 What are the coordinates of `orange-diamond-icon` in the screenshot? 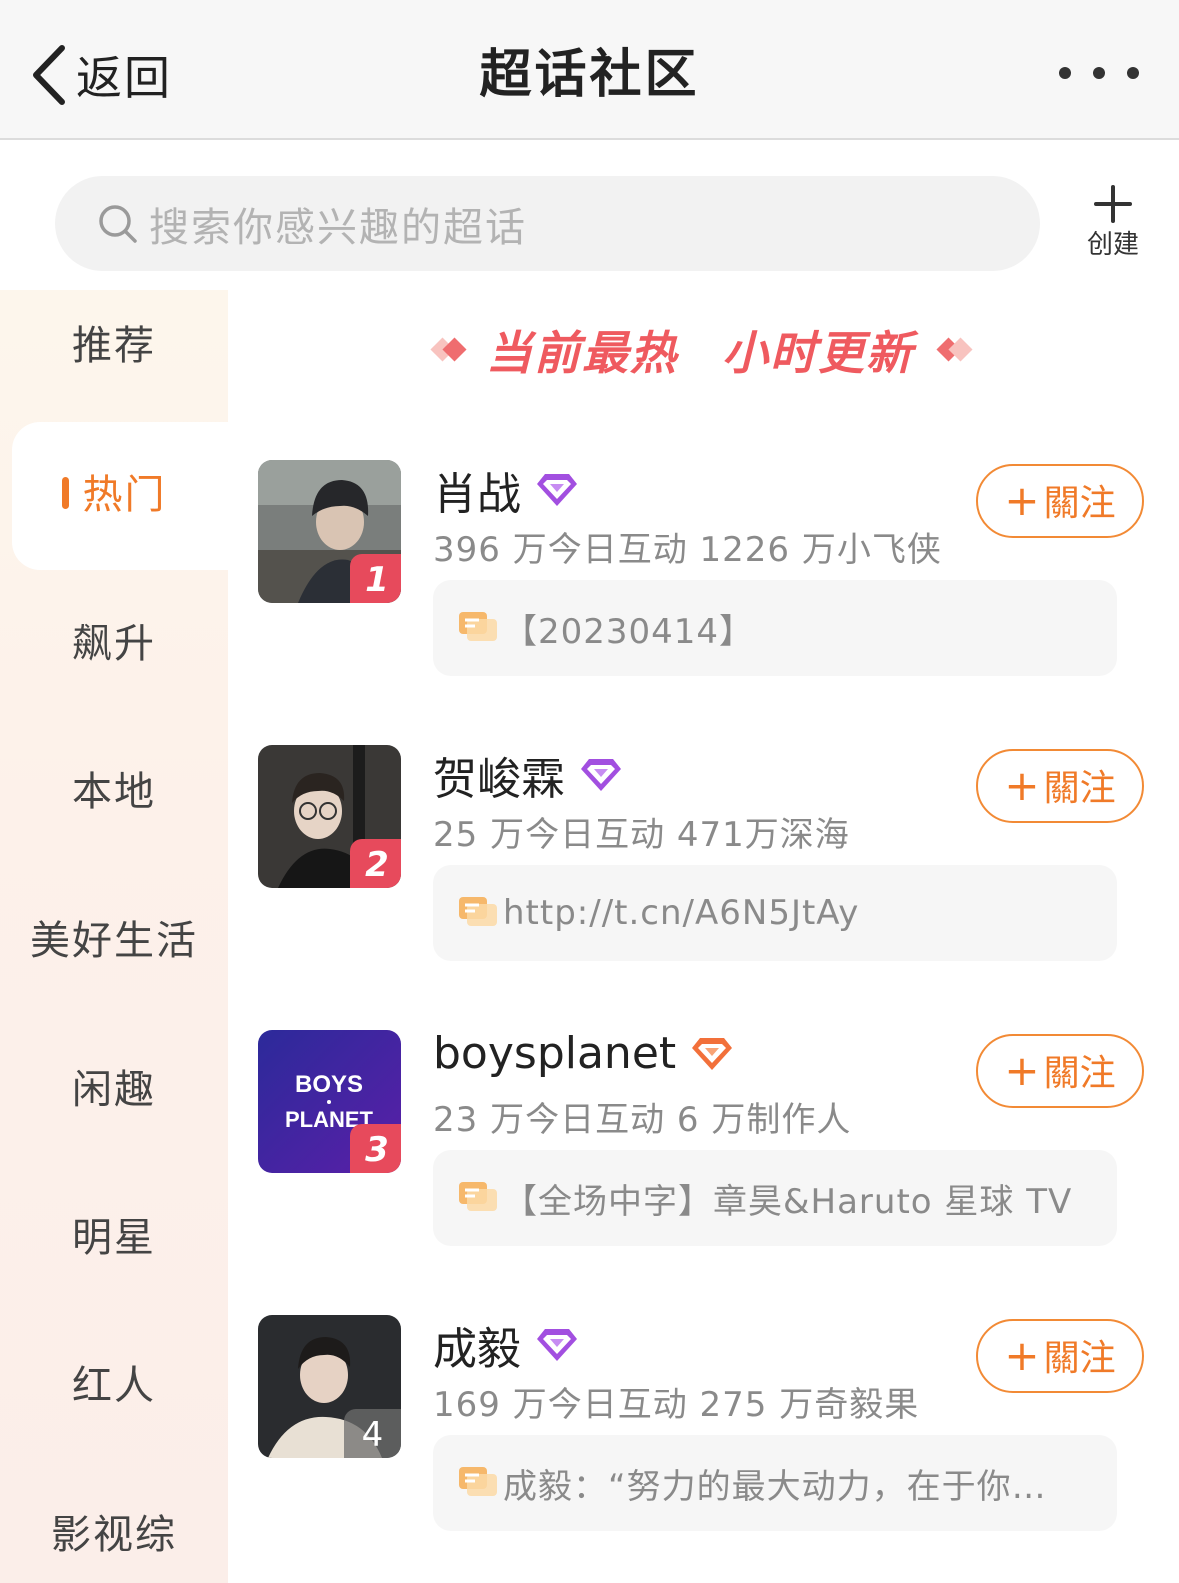 It's located at (712, 1053).